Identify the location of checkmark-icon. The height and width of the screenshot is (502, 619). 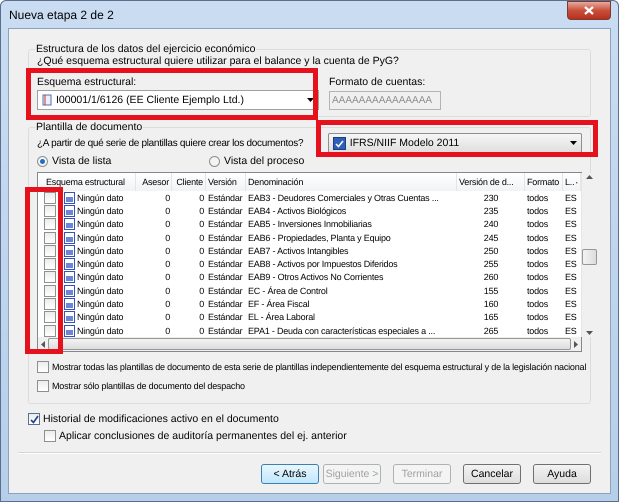
(34, 419).